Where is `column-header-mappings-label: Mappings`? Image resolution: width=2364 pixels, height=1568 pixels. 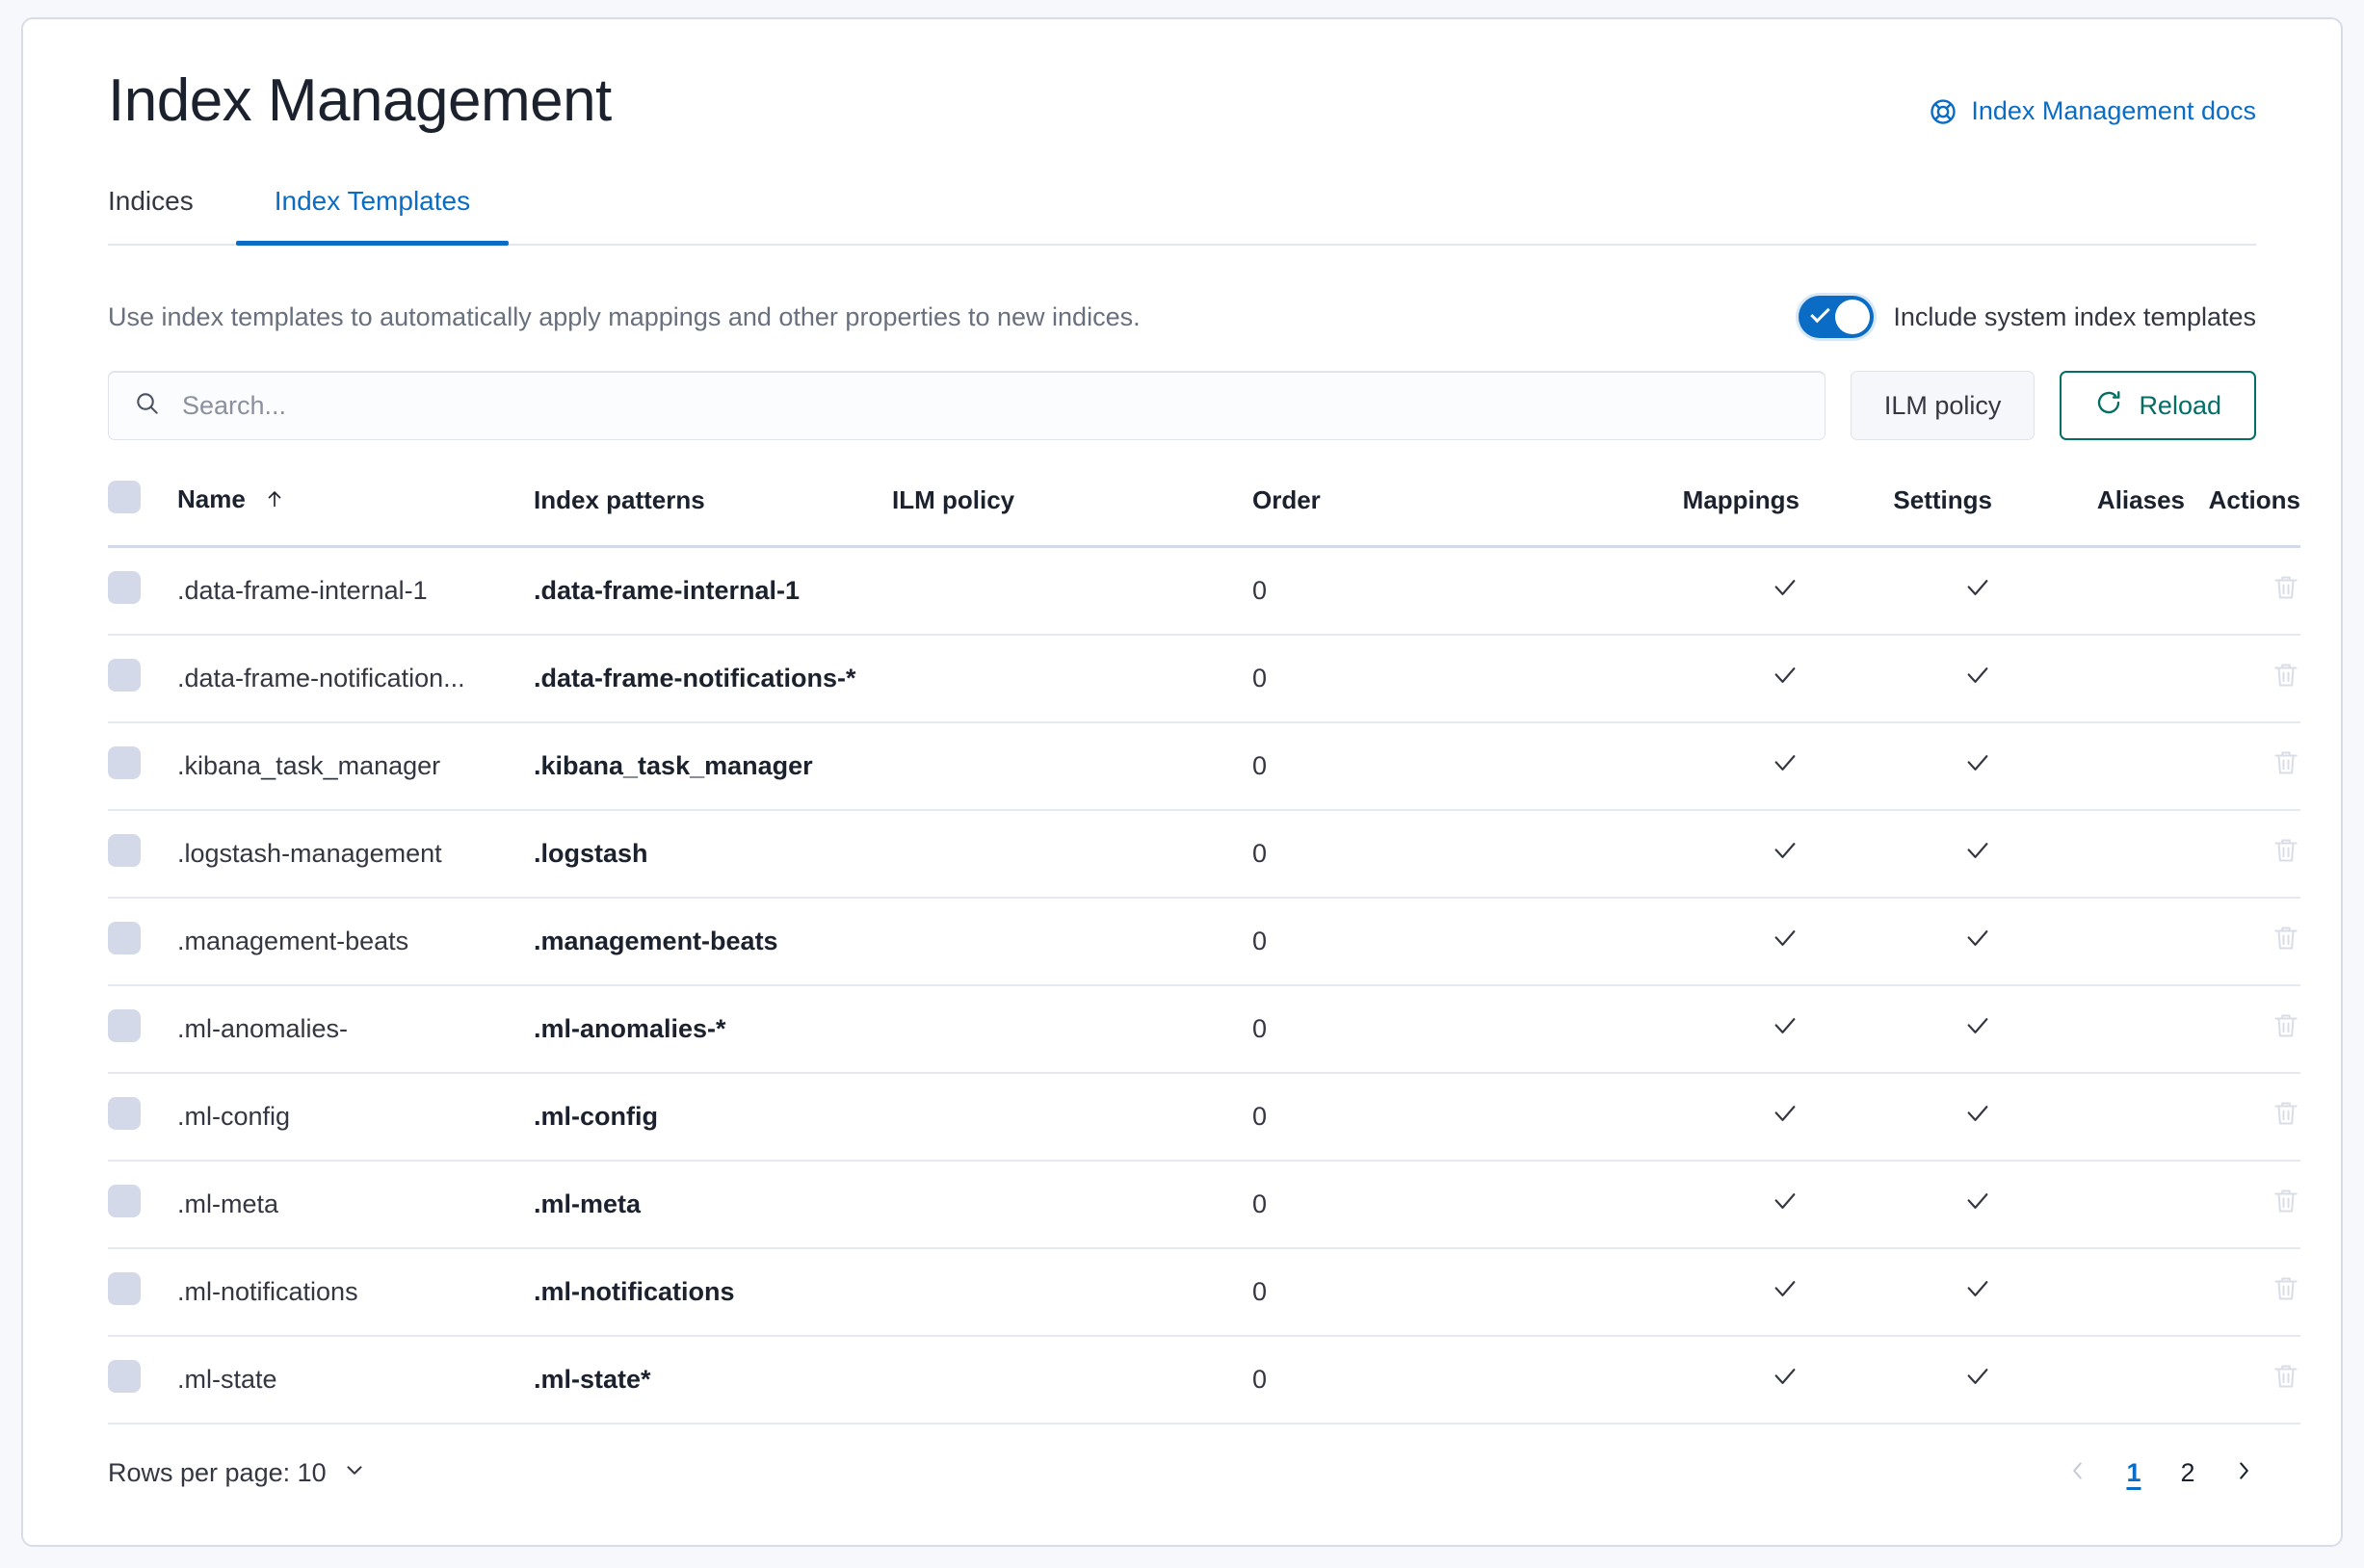 column-header-mappings-label: Mappings is located at coordinates (1740, 500).